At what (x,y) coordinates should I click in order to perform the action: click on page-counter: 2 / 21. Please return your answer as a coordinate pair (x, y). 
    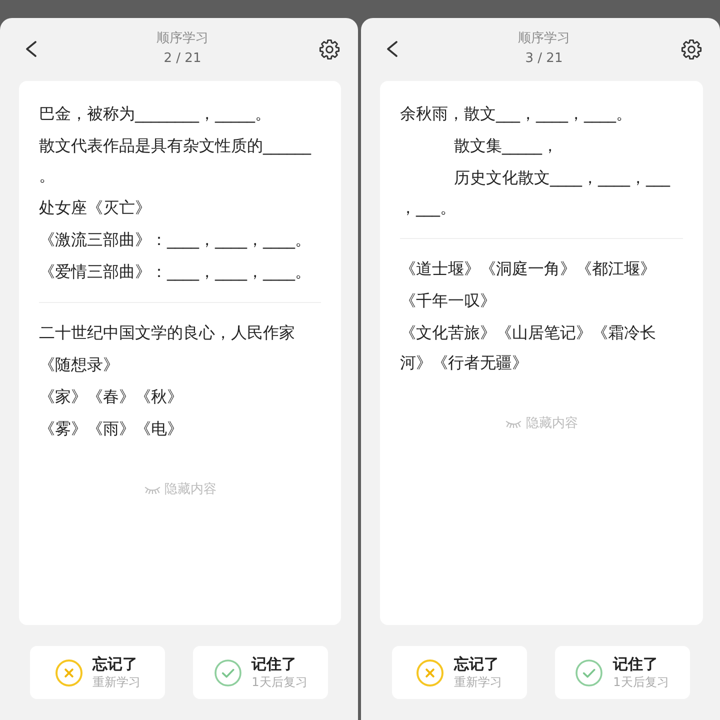
    Looking at the image, I should click on (183, 59).